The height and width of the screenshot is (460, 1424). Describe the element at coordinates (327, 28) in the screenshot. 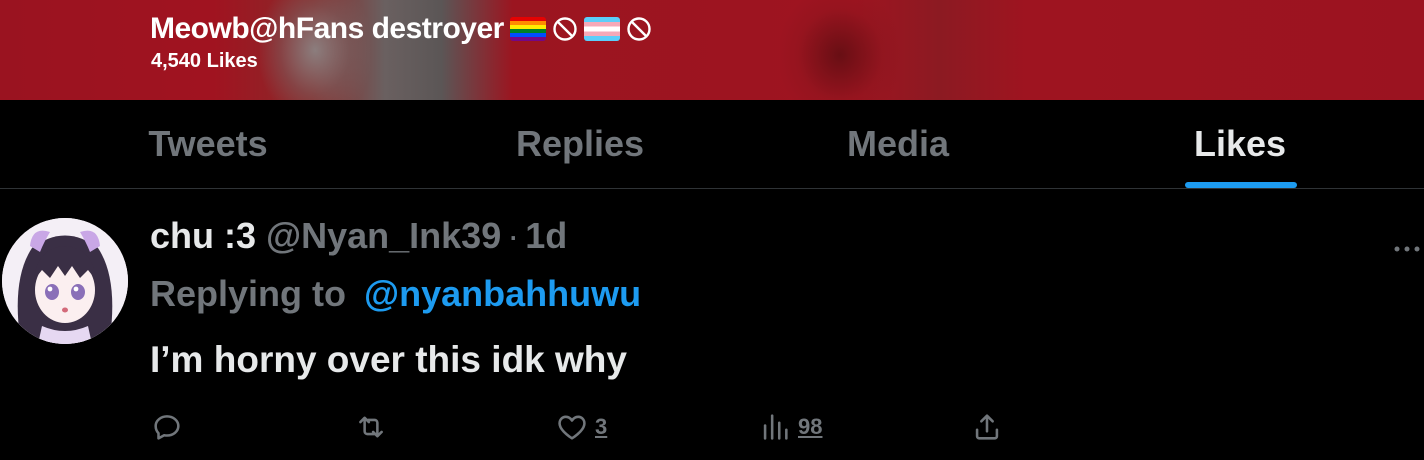

I see `profile-display-name-text: Meowb@hFans destroyer` at that location.